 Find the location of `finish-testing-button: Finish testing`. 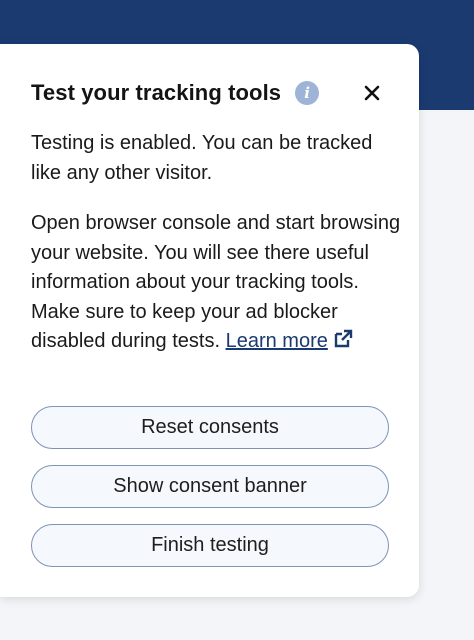

finish-testing-button: Finish testing is located at coordinates (210, 545).